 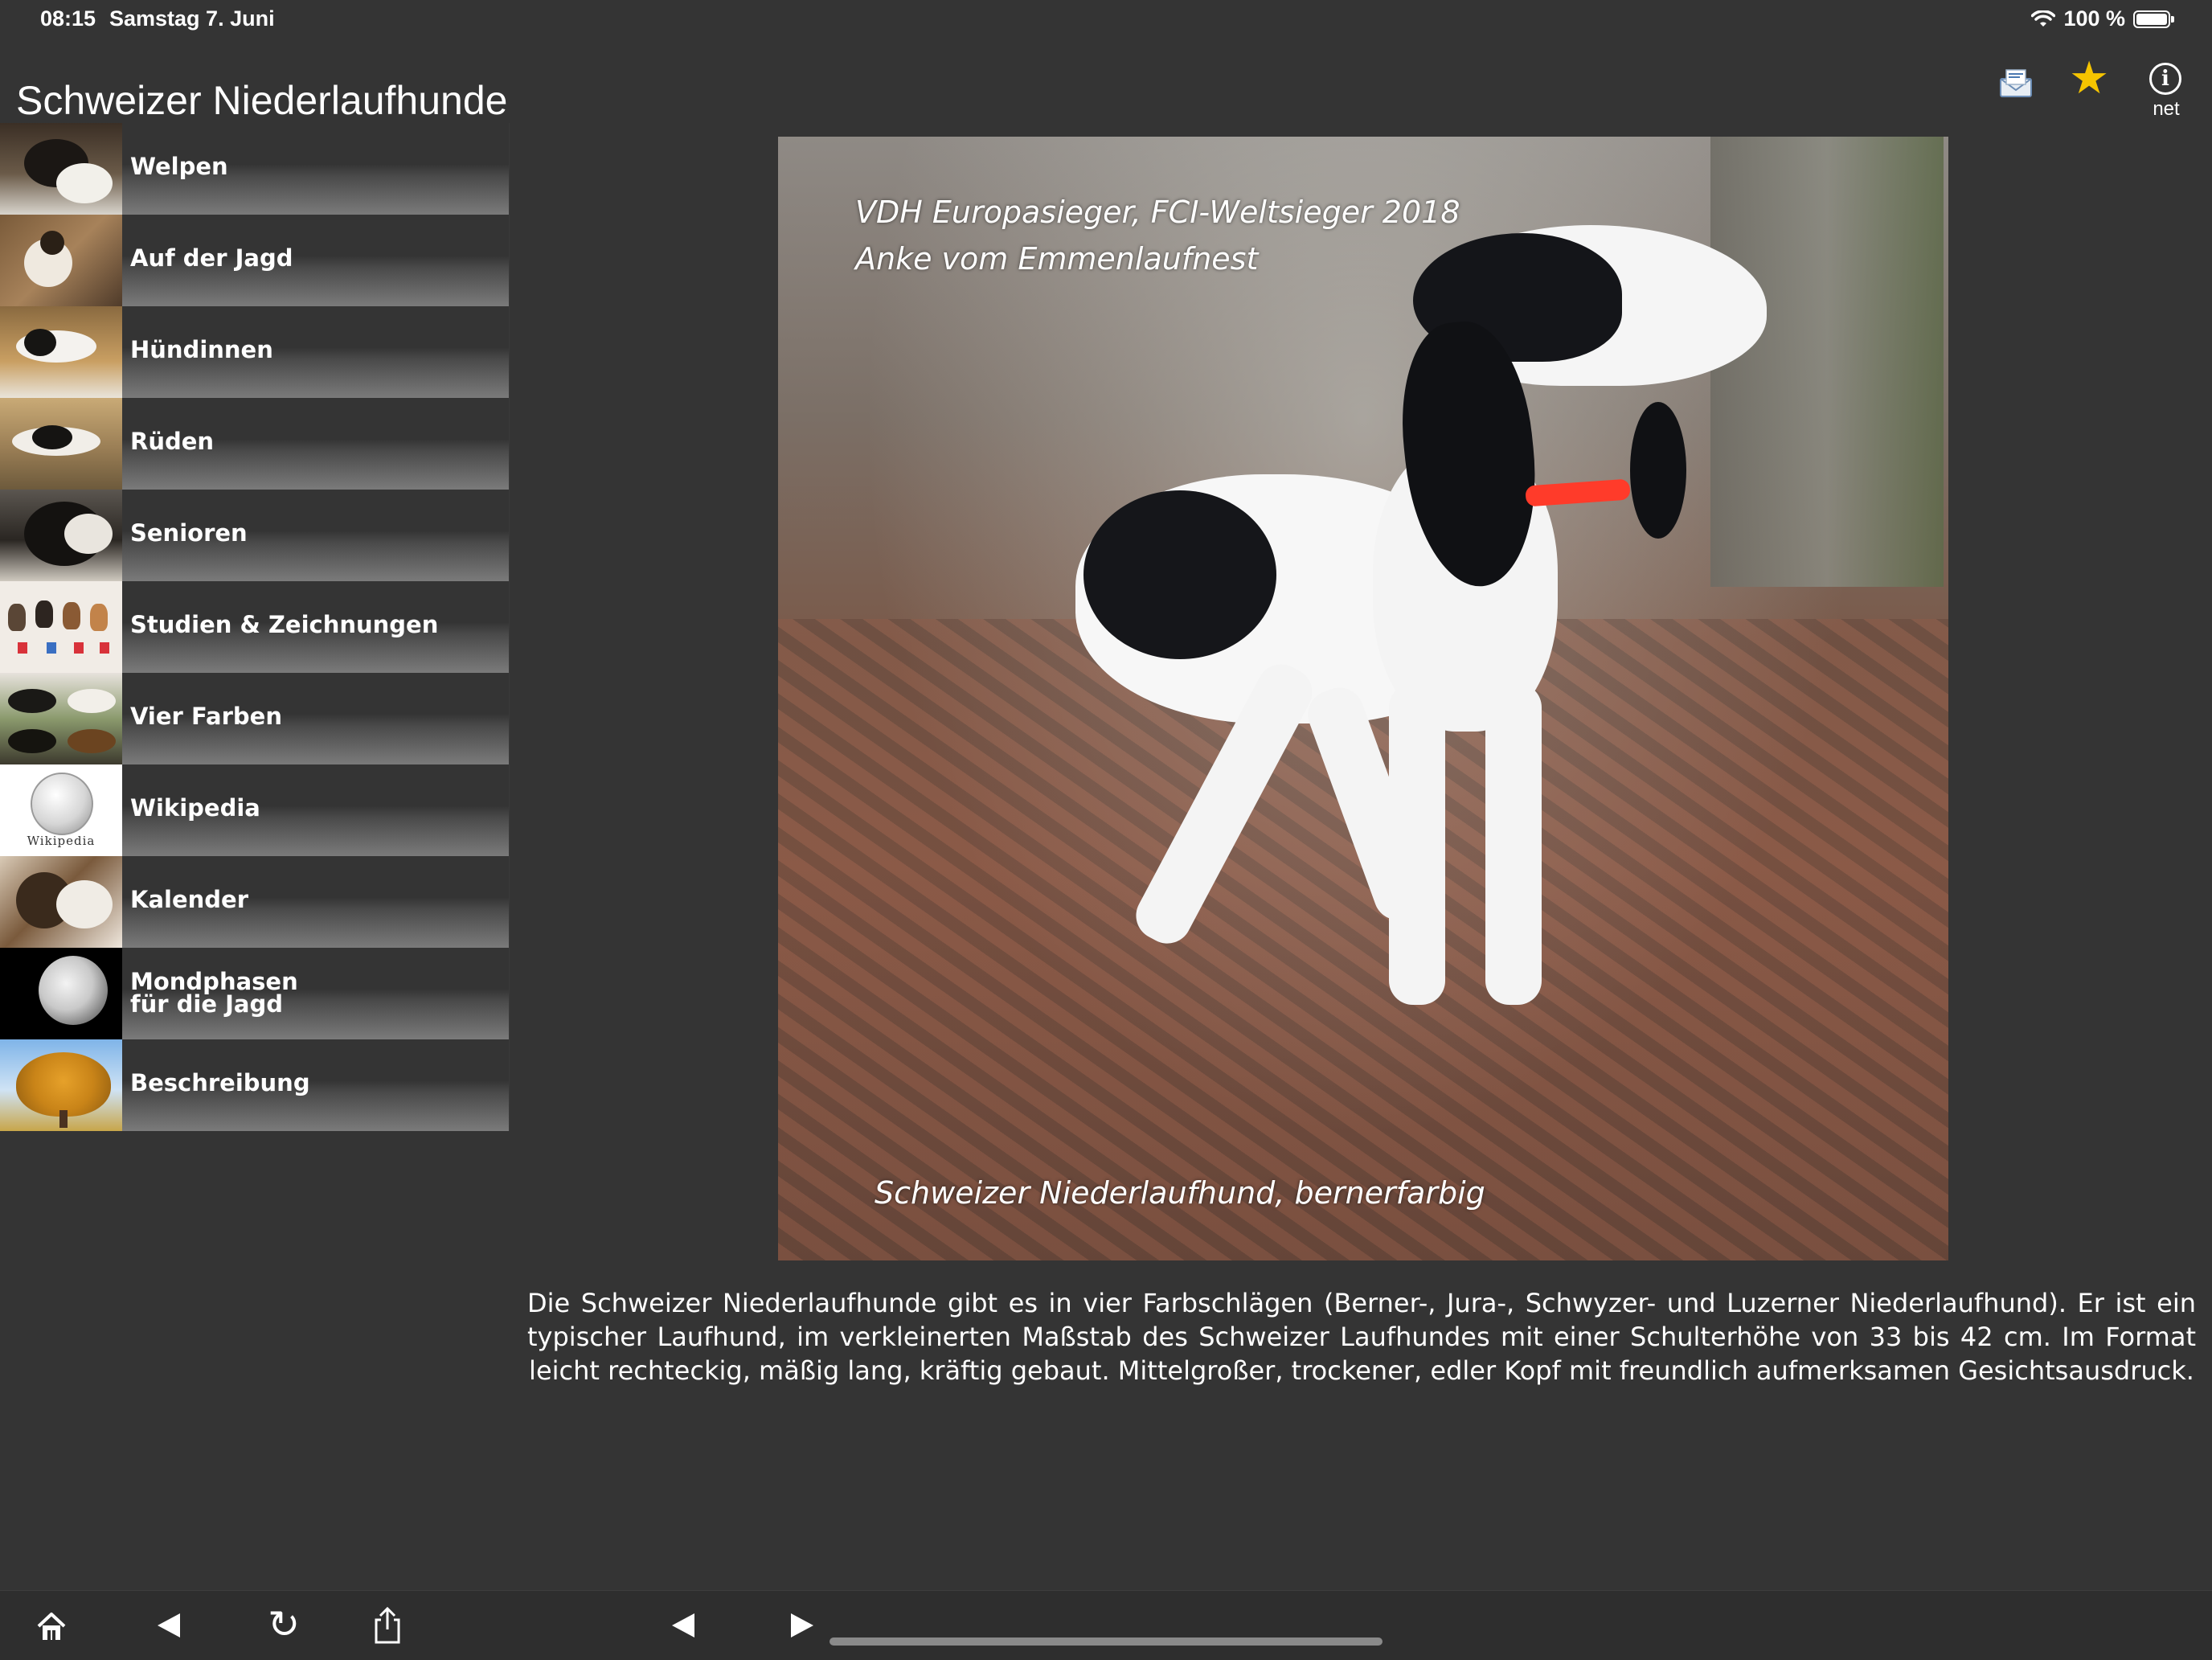 I want to click on status-date: Samstag 7. Juni, so click(x=192, y=18).